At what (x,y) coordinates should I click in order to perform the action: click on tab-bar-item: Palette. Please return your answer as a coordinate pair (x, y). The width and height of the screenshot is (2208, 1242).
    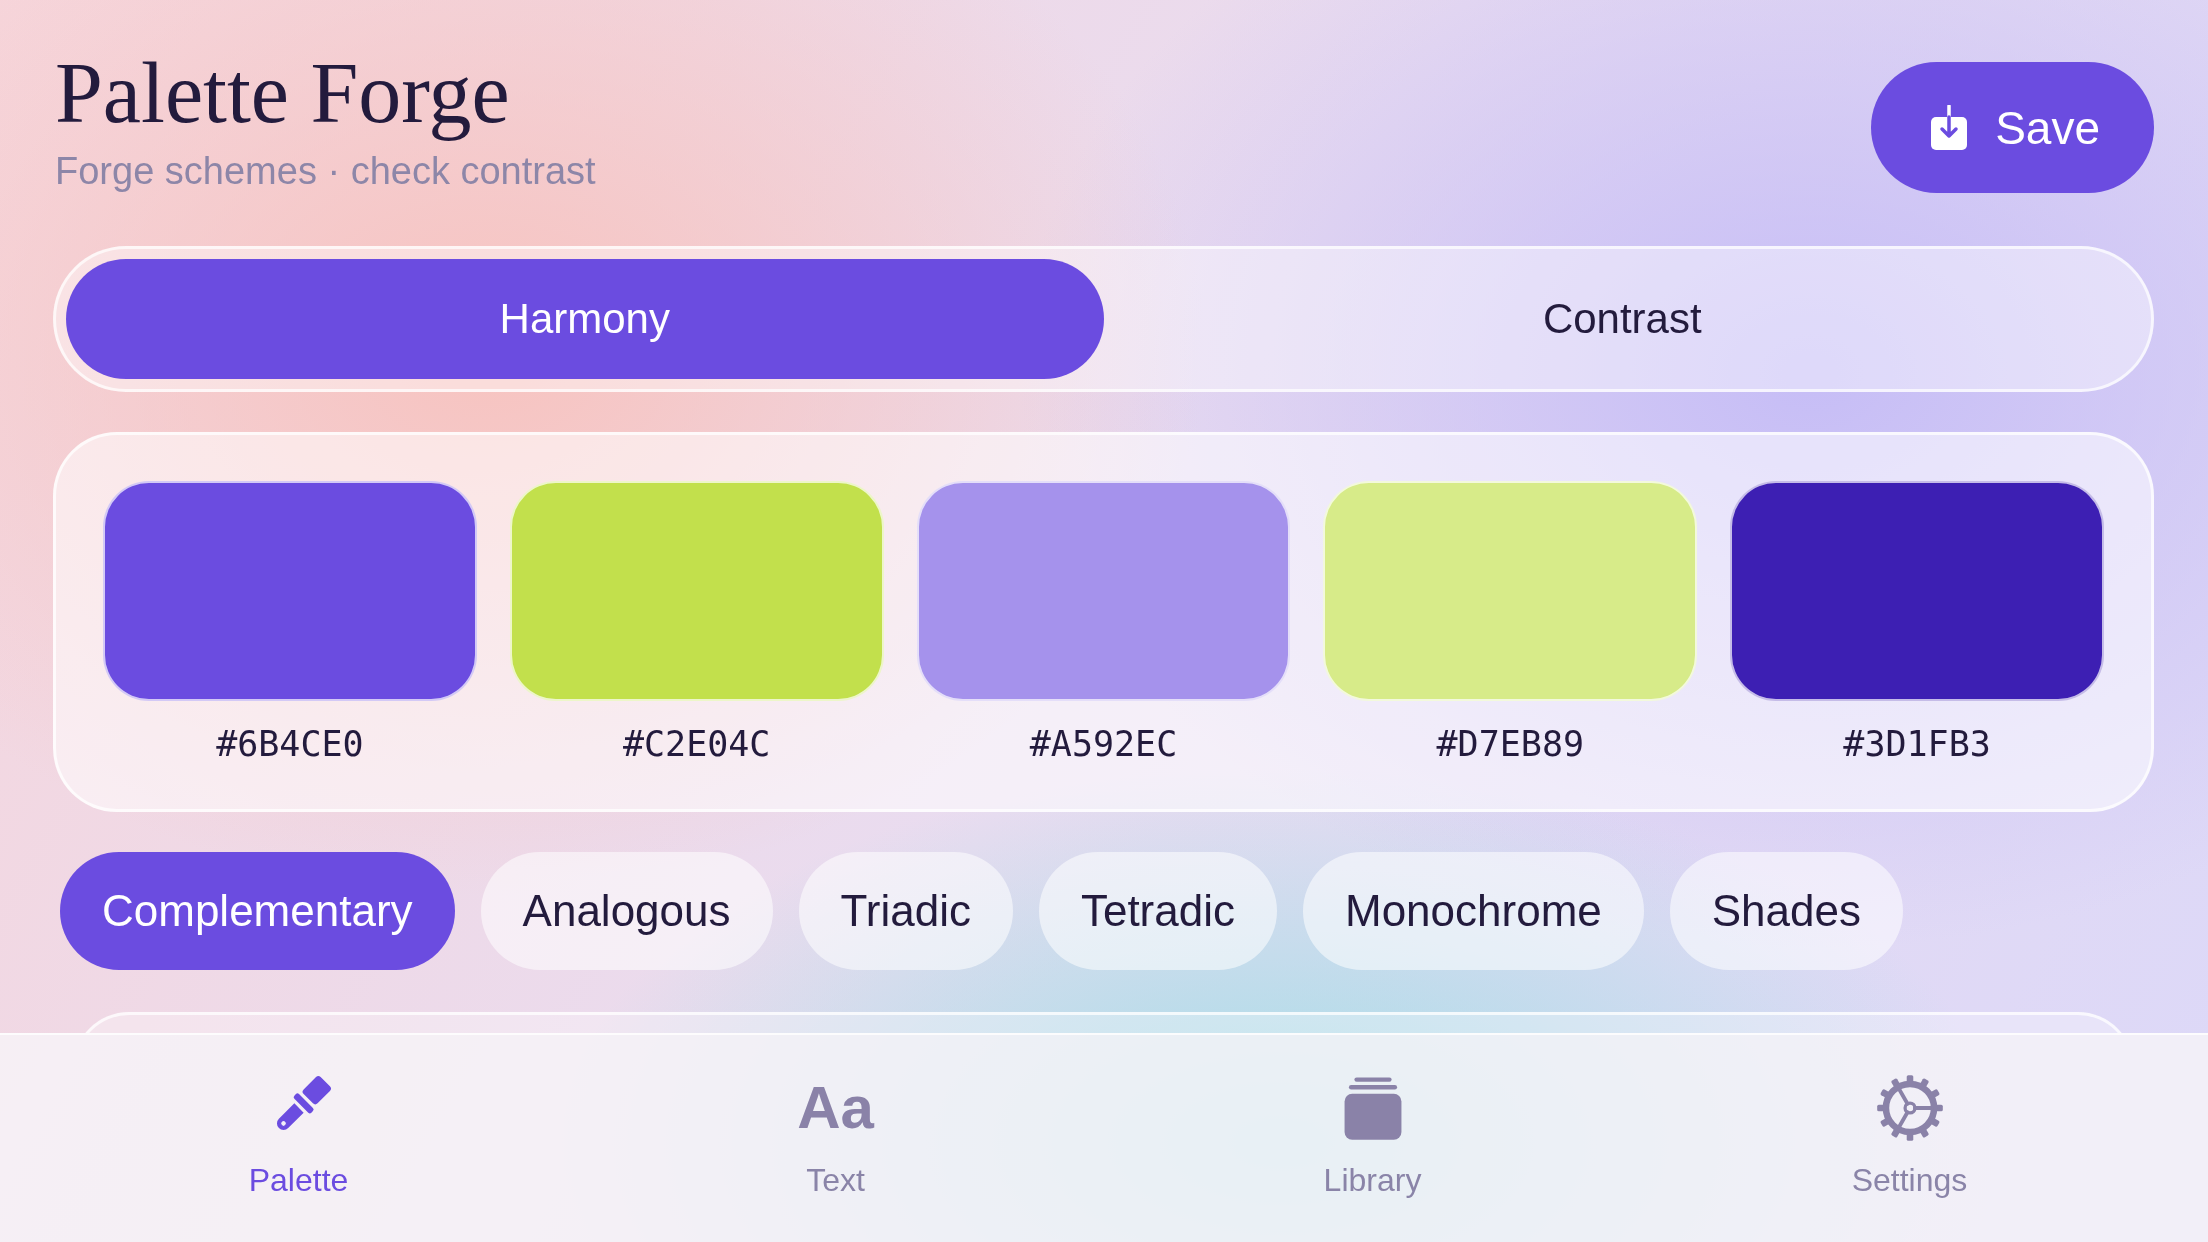
    Looking at the image, I should click on (298, 1132).